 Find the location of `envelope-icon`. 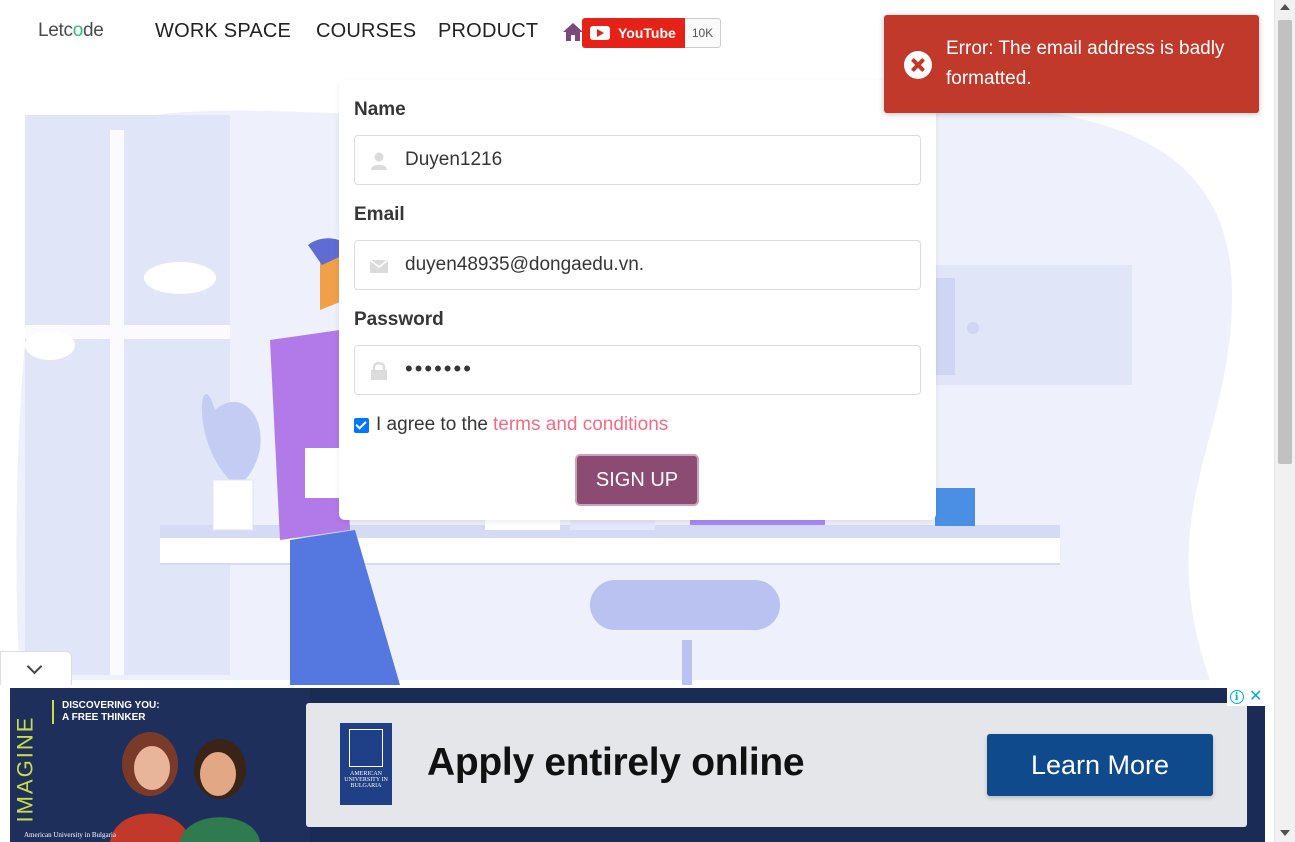

envelope-icon is located at coordinates (379, 266).